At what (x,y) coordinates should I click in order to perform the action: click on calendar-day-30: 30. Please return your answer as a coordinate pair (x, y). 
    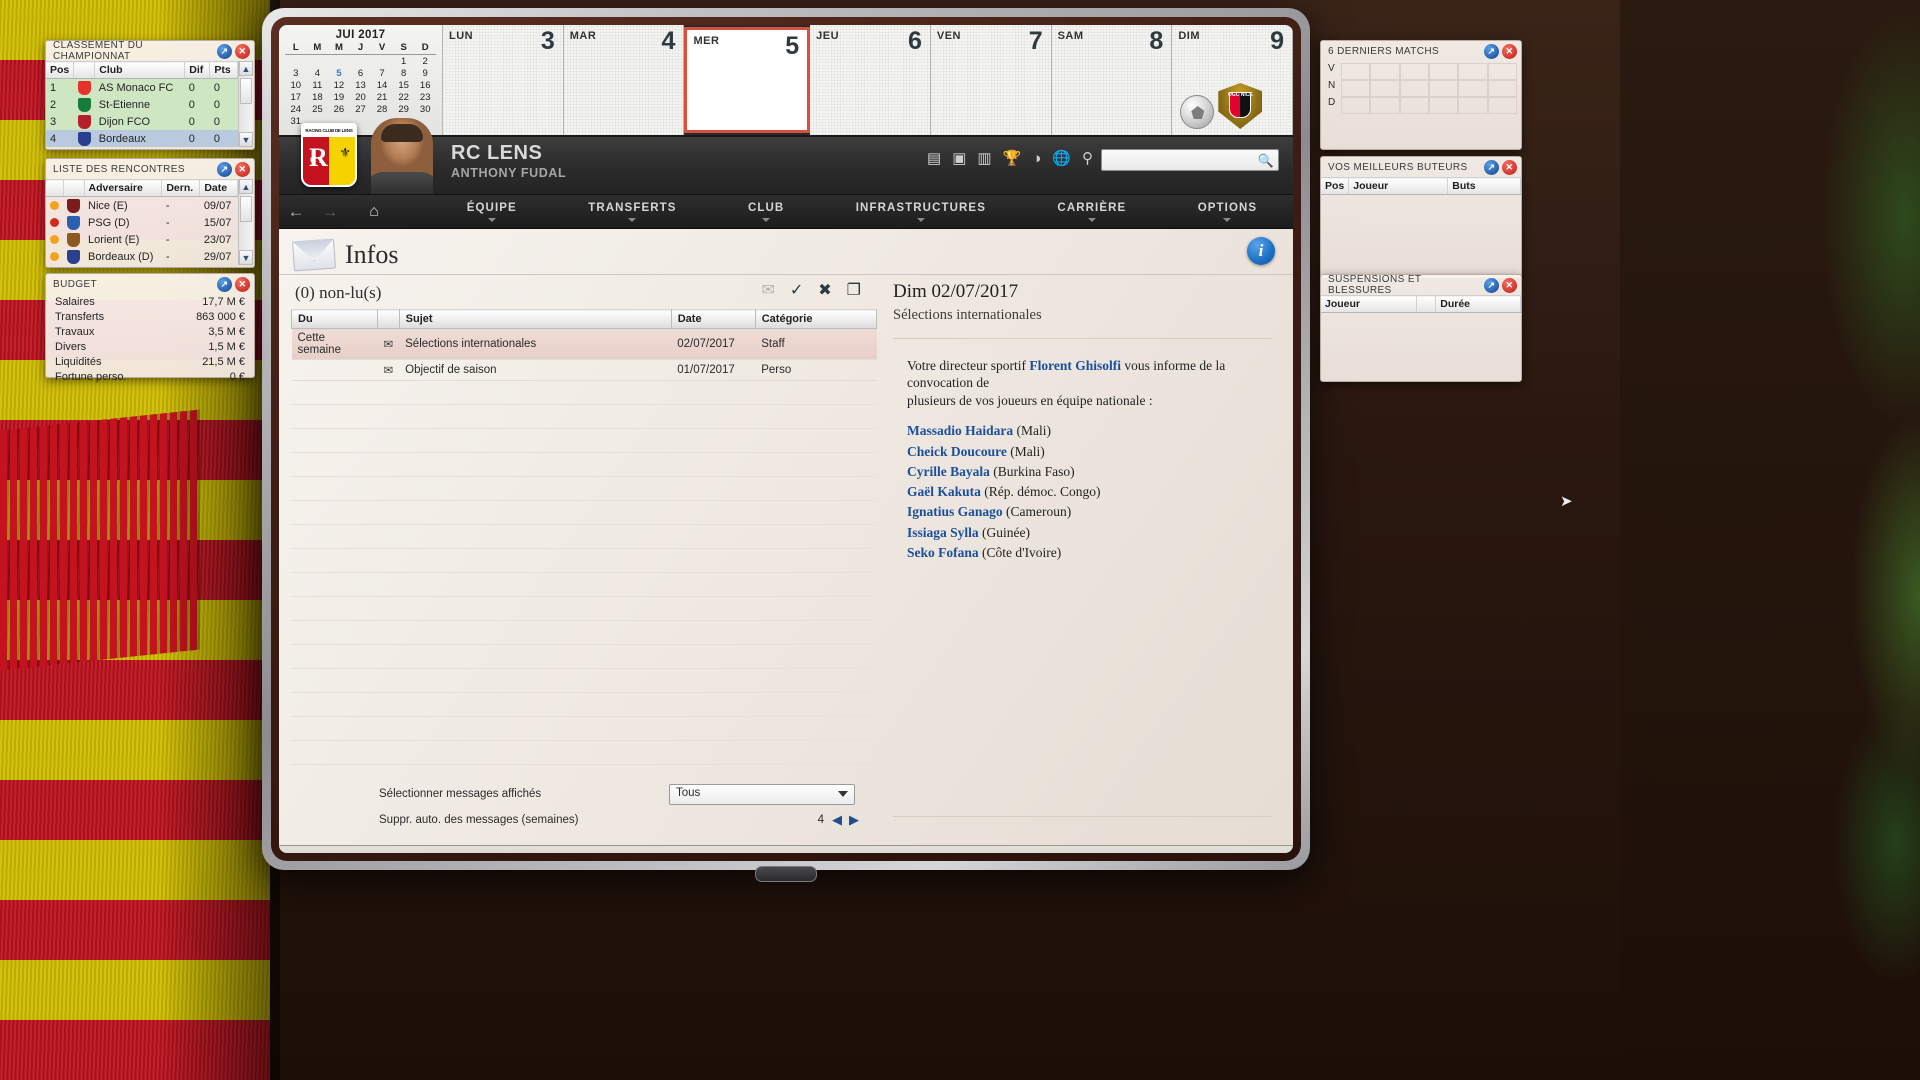
    Looking at the image, I should click on (425, 109).